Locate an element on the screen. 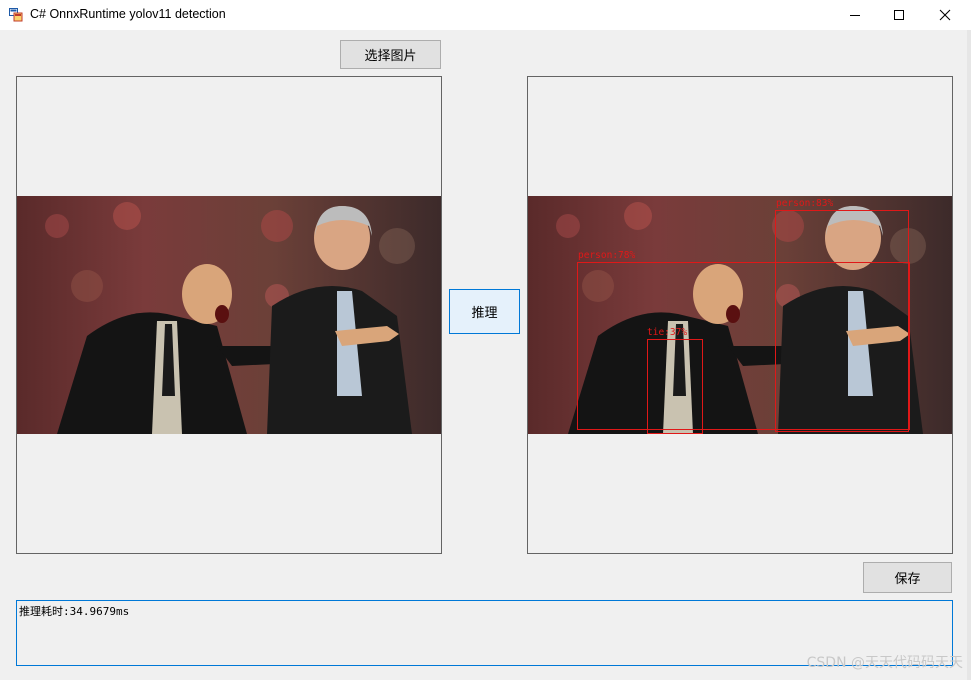 Image resolution: width=971 pixels, height=680 pixels. minimize-icon is located at coordinates (855, 15).